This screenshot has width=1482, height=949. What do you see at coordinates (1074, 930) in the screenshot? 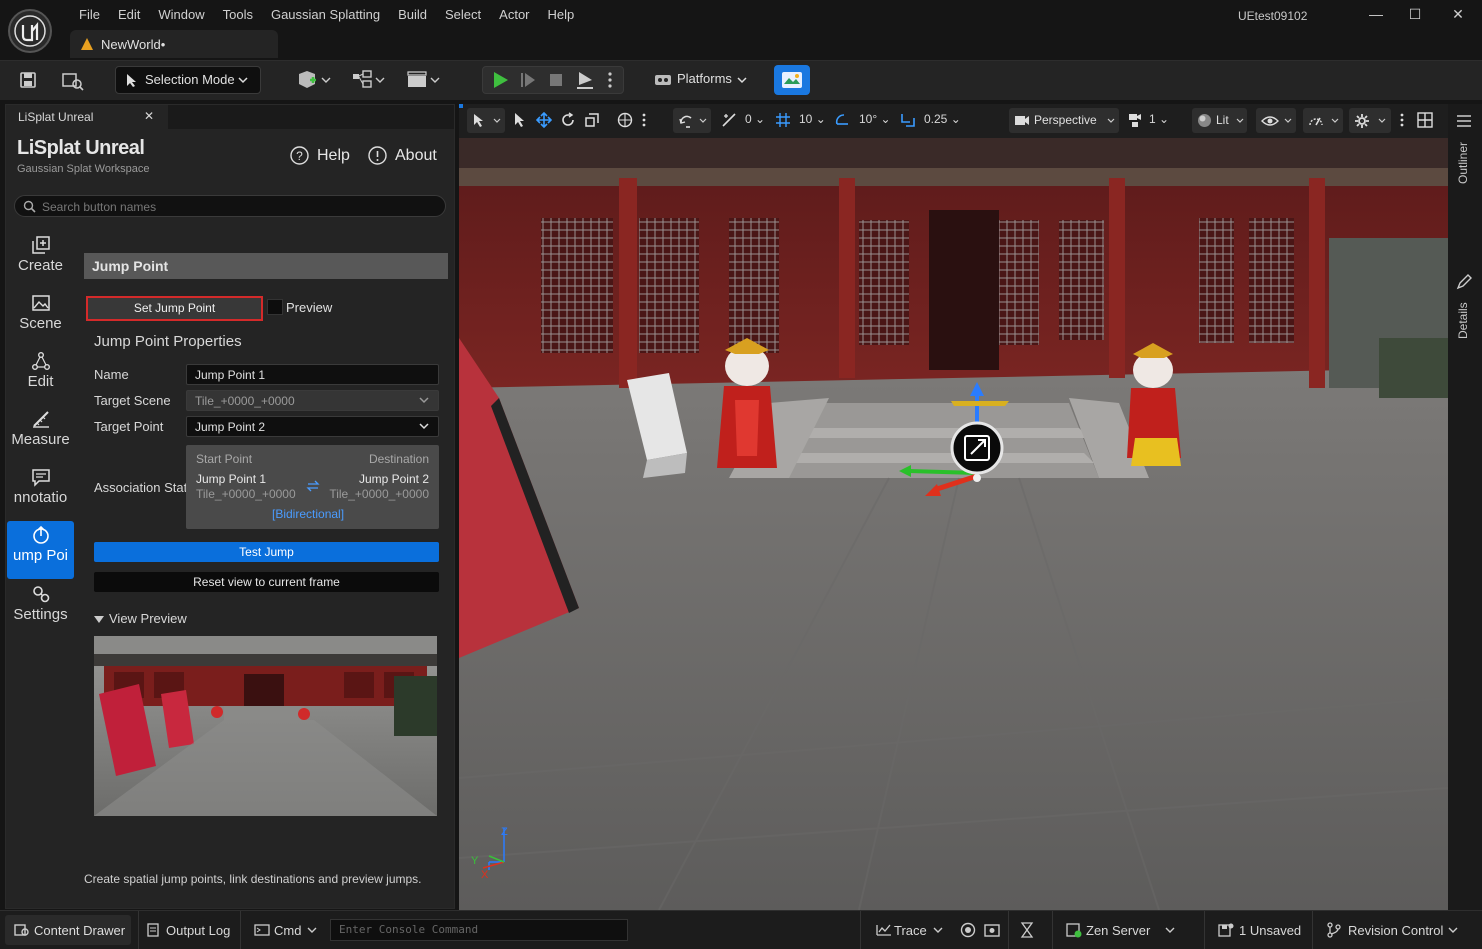
I see `zen-server-icon` at bounding box center [1074, 930].